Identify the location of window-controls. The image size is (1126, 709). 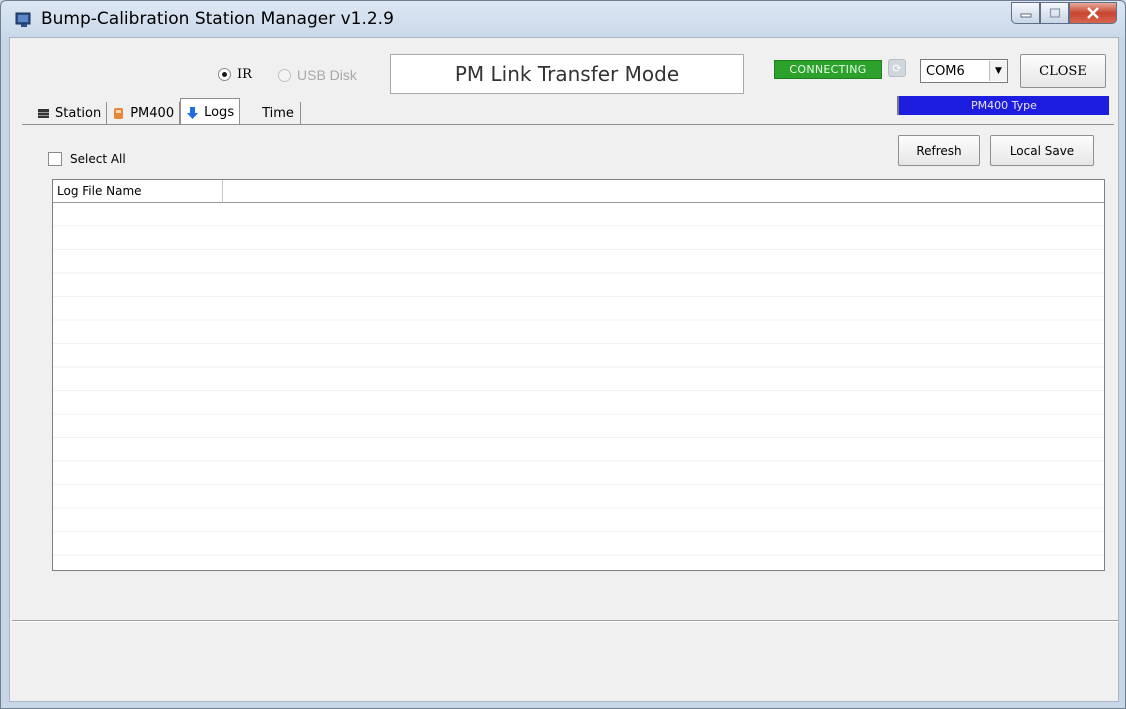
(1064, 13).